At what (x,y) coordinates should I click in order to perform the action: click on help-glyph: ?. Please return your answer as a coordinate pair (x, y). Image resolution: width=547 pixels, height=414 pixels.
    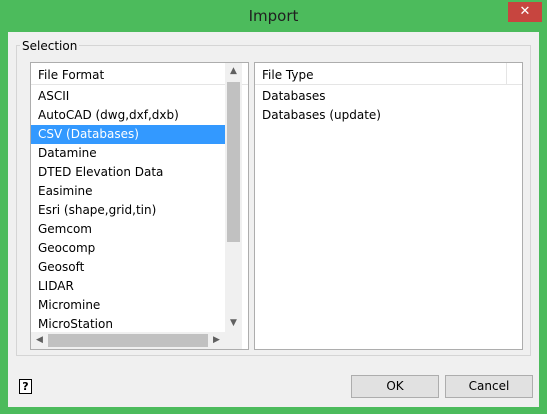
    Looking at the image, I should click on (25, 386).